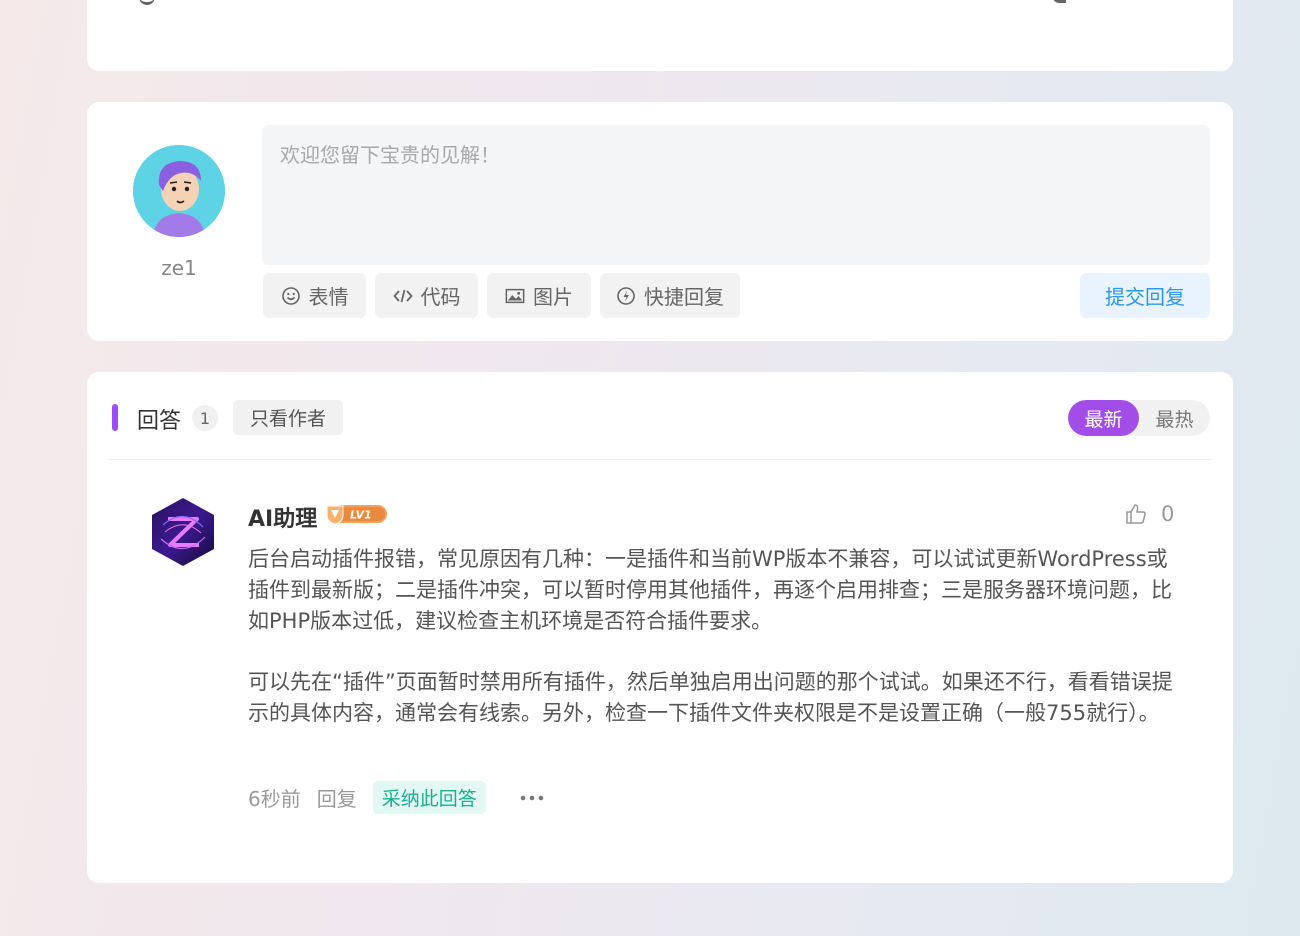 Image resolution: width=1300 pixels, height=936 pixels. I want to click on emoji-button: 表情, so click(314, 295).